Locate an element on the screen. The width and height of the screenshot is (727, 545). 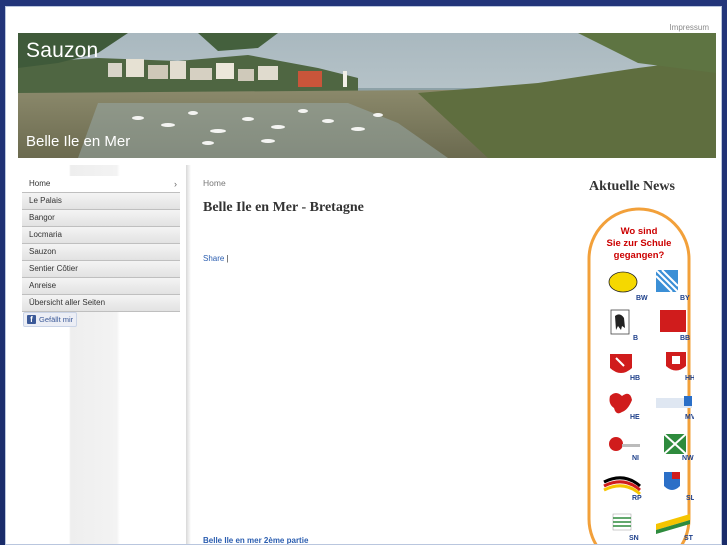
state-code-nw: NW is located at coordinates (688, 458).